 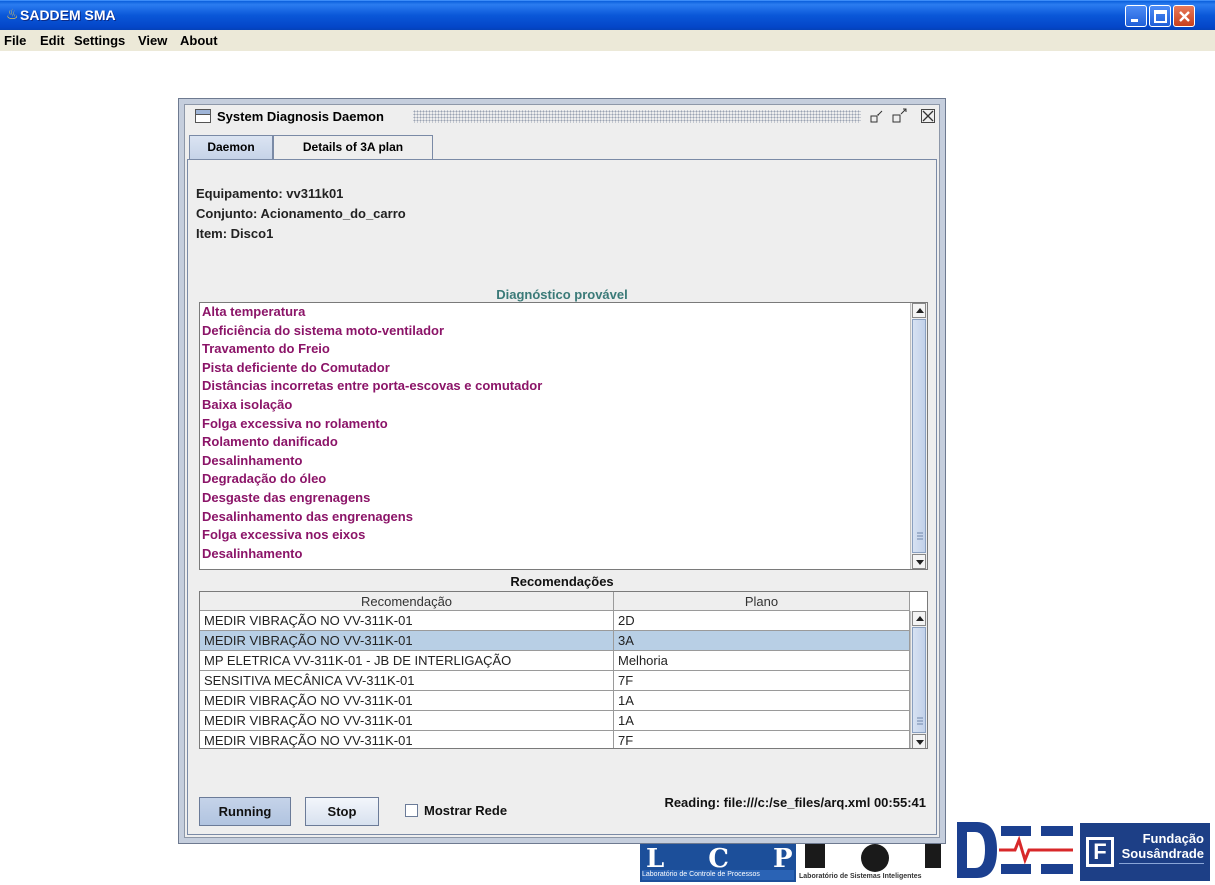 I want to click on menu-about: About, so click(x=199, y=40).